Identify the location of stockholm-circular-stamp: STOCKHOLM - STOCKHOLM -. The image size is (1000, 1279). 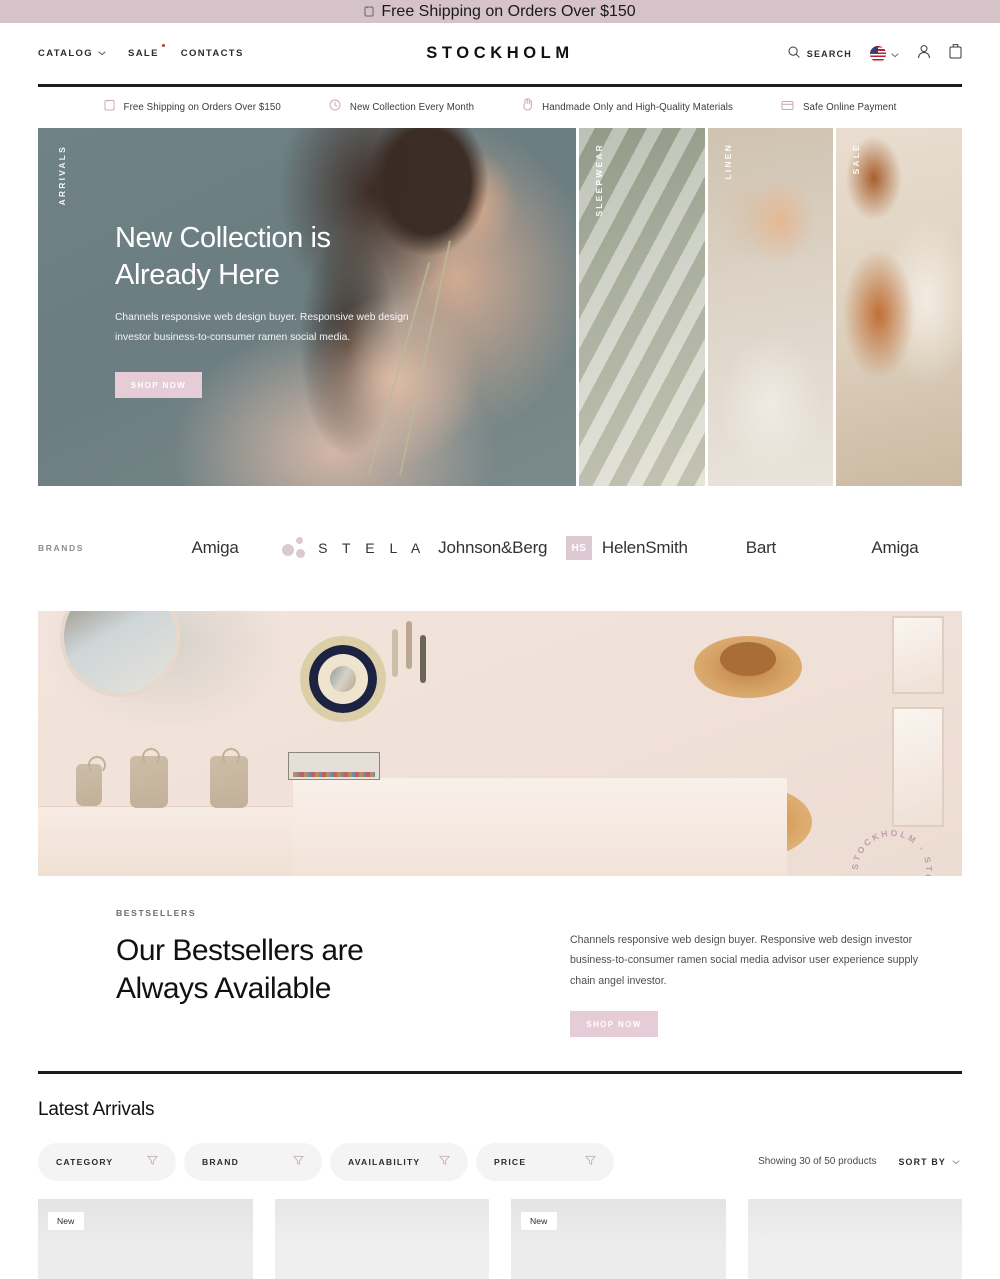
(892, 848).